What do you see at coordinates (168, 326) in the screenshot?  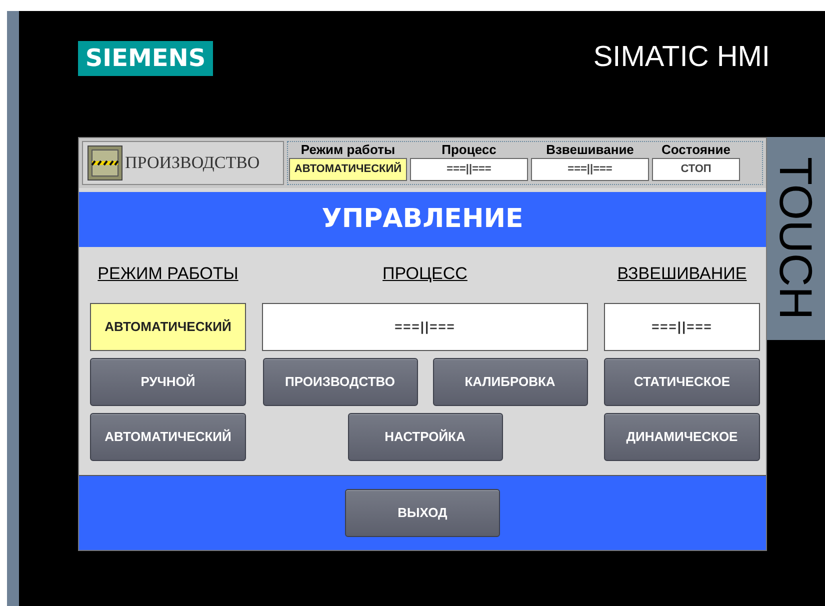 I see `value-display: АВТОМАТИЧЕСКИЙ` at bounding box center [168, 326].